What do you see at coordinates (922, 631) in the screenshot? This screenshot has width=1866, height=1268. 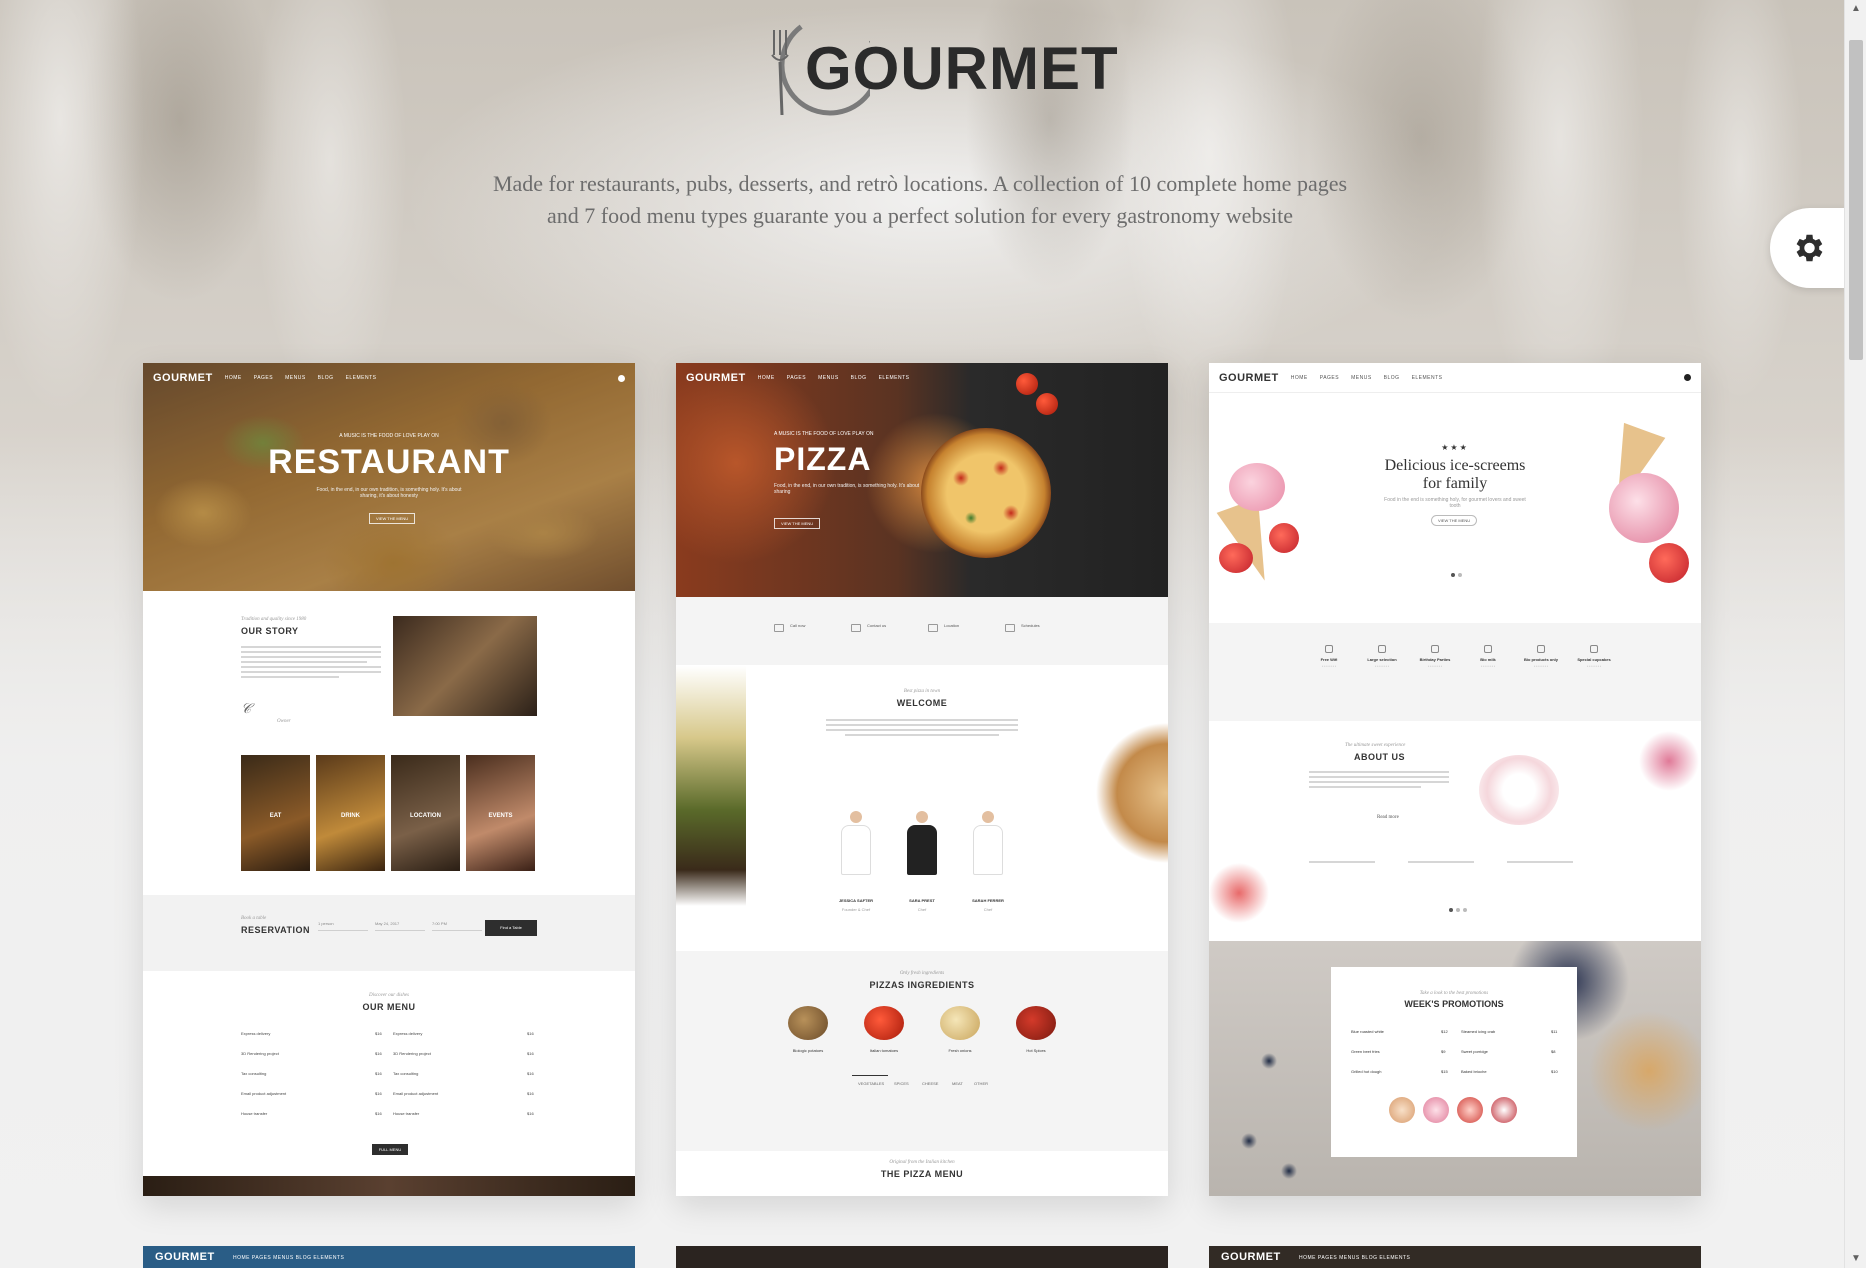 I see `contacts-band: Call now Contact us Location Schedules` at bounding box center [922, 631].